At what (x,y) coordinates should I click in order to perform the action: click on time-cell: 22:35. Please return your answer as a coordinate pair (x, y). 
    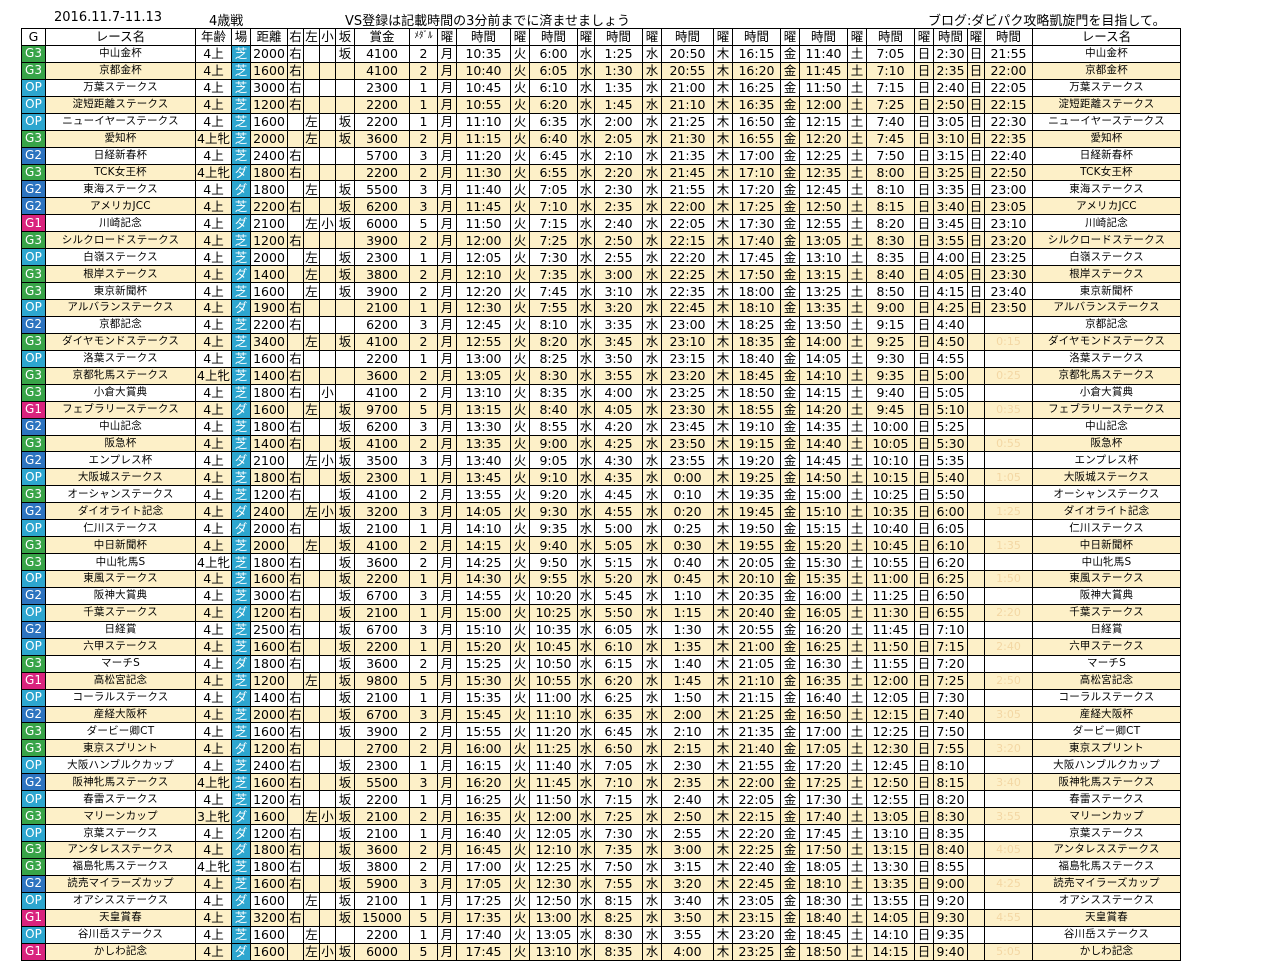
    Looking at the image, I should click on (1008, 138).